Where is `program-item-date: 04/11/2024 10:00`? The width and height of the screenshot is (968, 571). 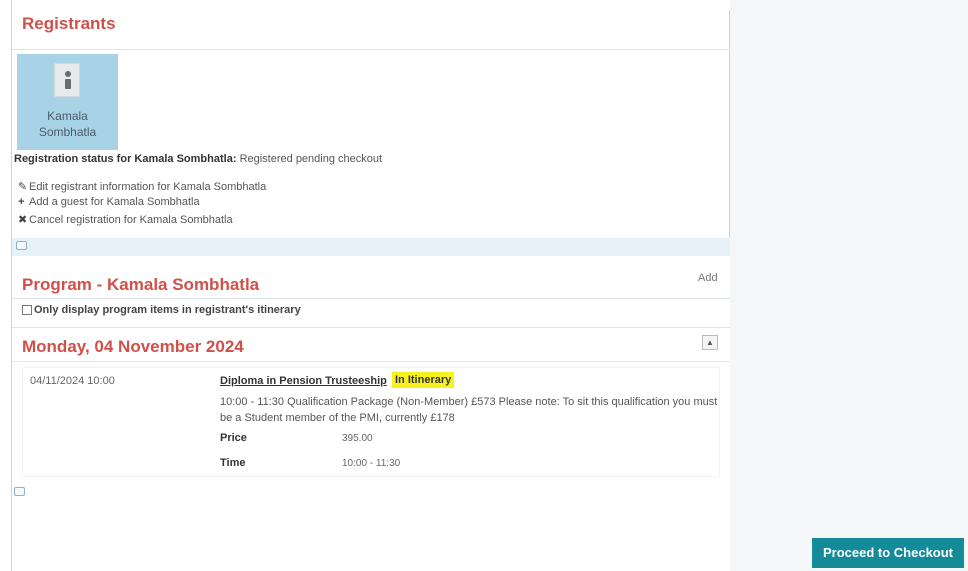 program-item-date: 04/11/2024 10:00 is located at coordinates (72, 381).